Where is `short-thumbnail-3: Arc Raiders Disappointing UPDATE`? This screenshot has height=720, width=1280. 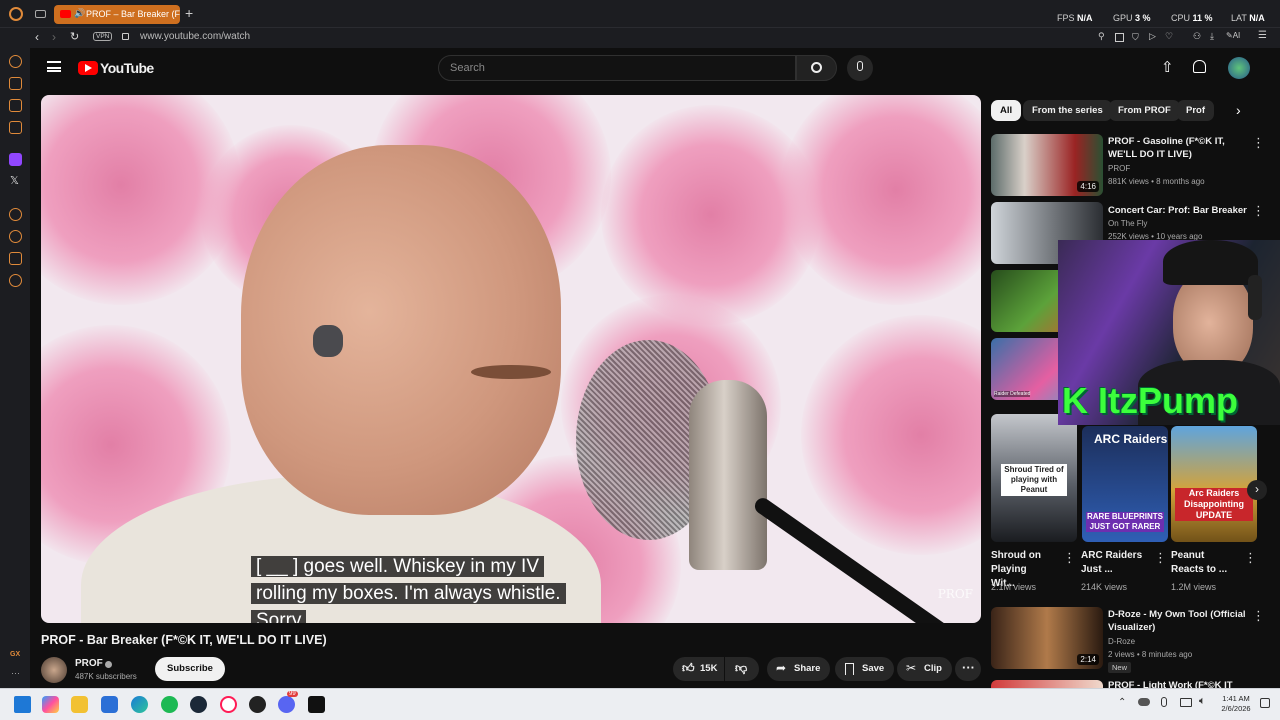
short-thumbnail-3: Arc Raiders Disappointing UPDATE is located at coordinates (1214, 484).